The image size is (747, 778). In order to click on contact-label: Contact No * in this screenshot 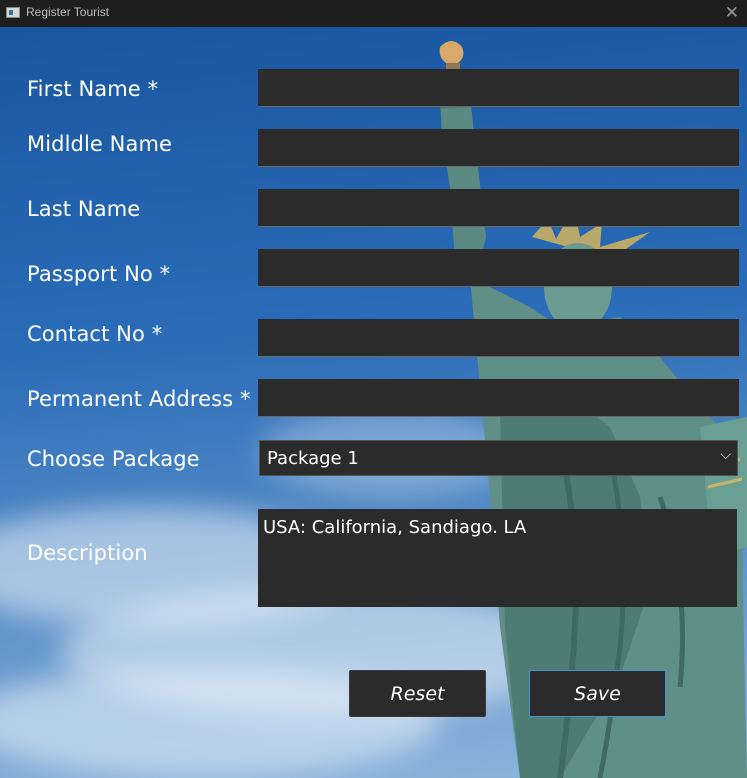, I will do `click(95, 334)`.